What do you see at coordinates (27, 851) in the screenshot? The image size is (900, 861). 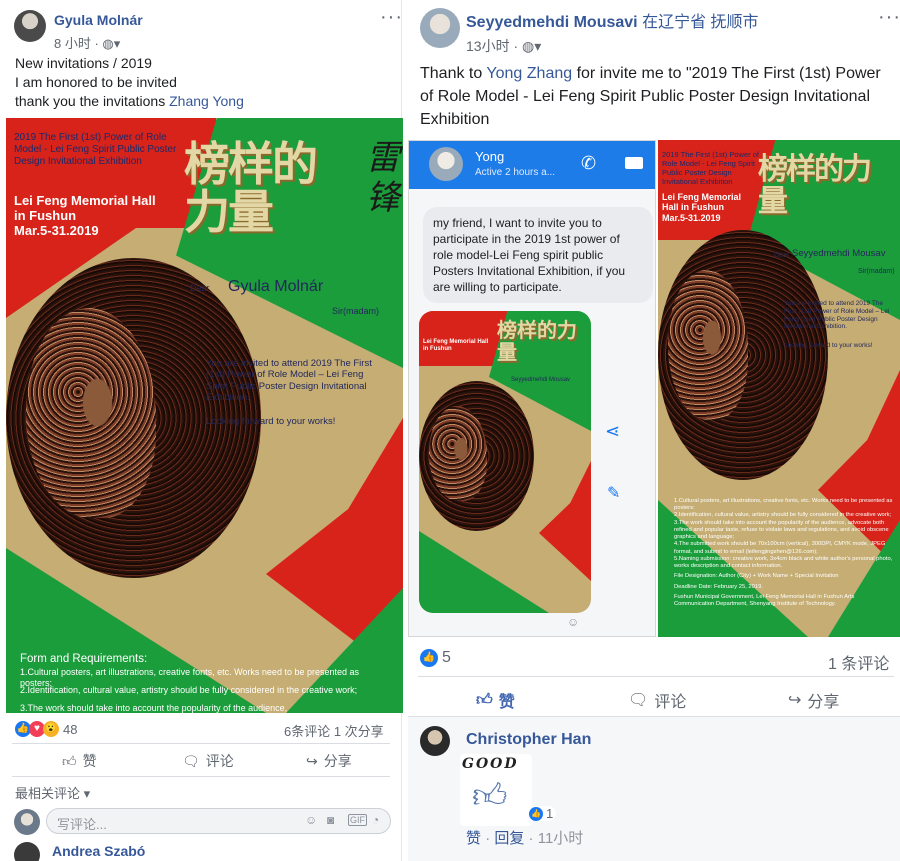 I see `next-commenter-avatar` at bounding box center [27, 851].